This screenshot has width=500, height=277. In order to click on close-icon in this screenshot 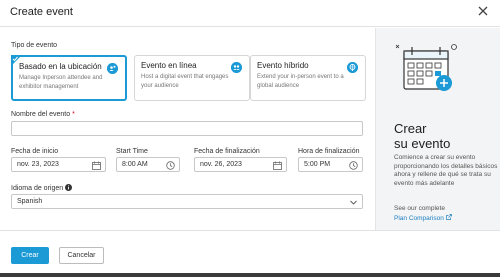, I will do `click(483, 11)`.